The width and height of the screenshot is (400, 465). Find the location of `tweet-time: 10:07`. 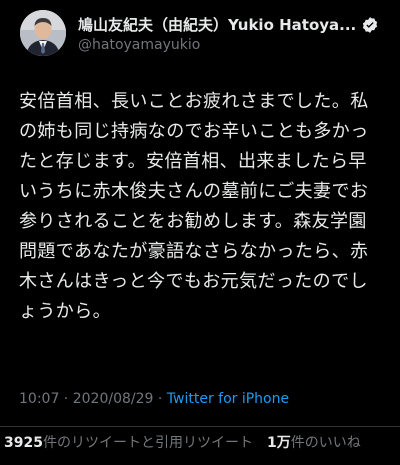

tweet-time: 10:07 is located at coordinates (39, 399).